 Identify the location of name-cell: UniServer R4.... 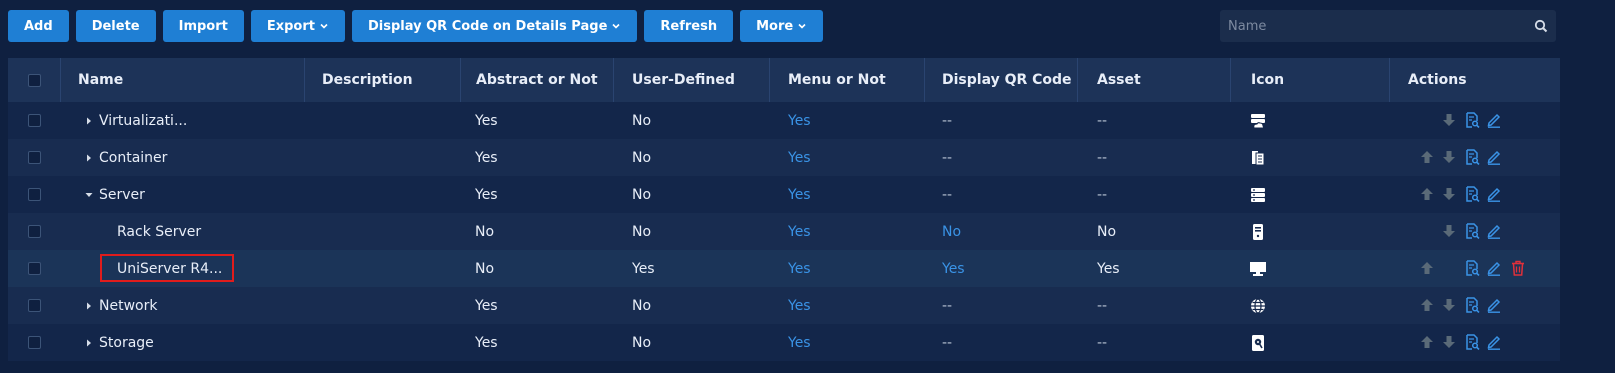
(156, 268).